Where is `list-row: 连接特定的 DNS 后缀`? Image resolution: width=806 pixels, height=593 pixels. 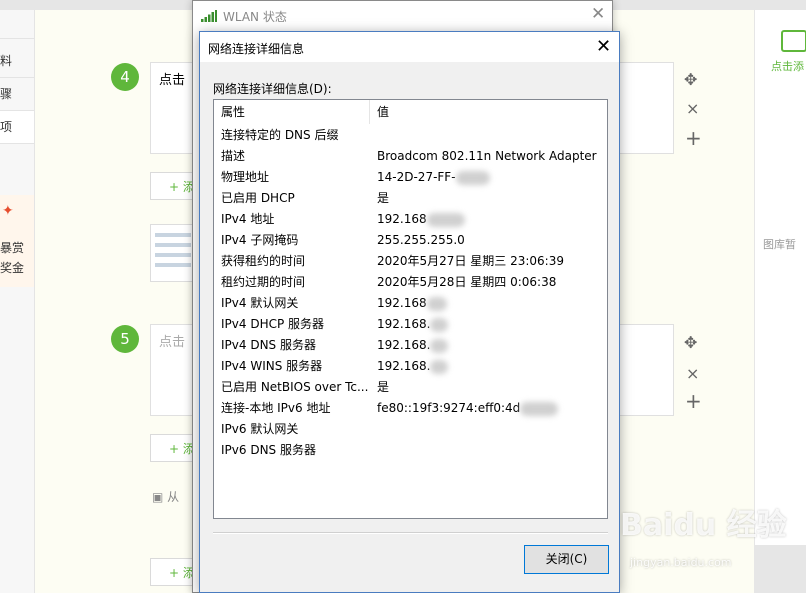
list-row: 连接特定的 DNS 后缀 is located at coordinates (410, 135).